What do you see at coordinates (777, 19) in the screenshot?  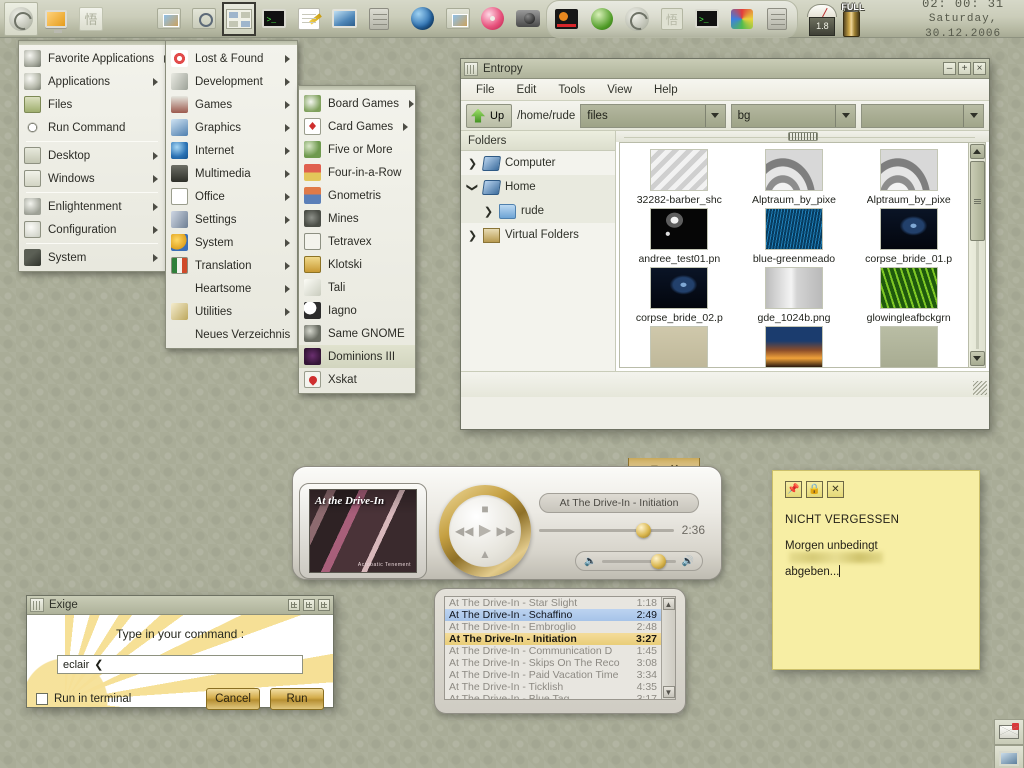 I see `taskbar-drawer-small-button` at bounding box center [777, 19].